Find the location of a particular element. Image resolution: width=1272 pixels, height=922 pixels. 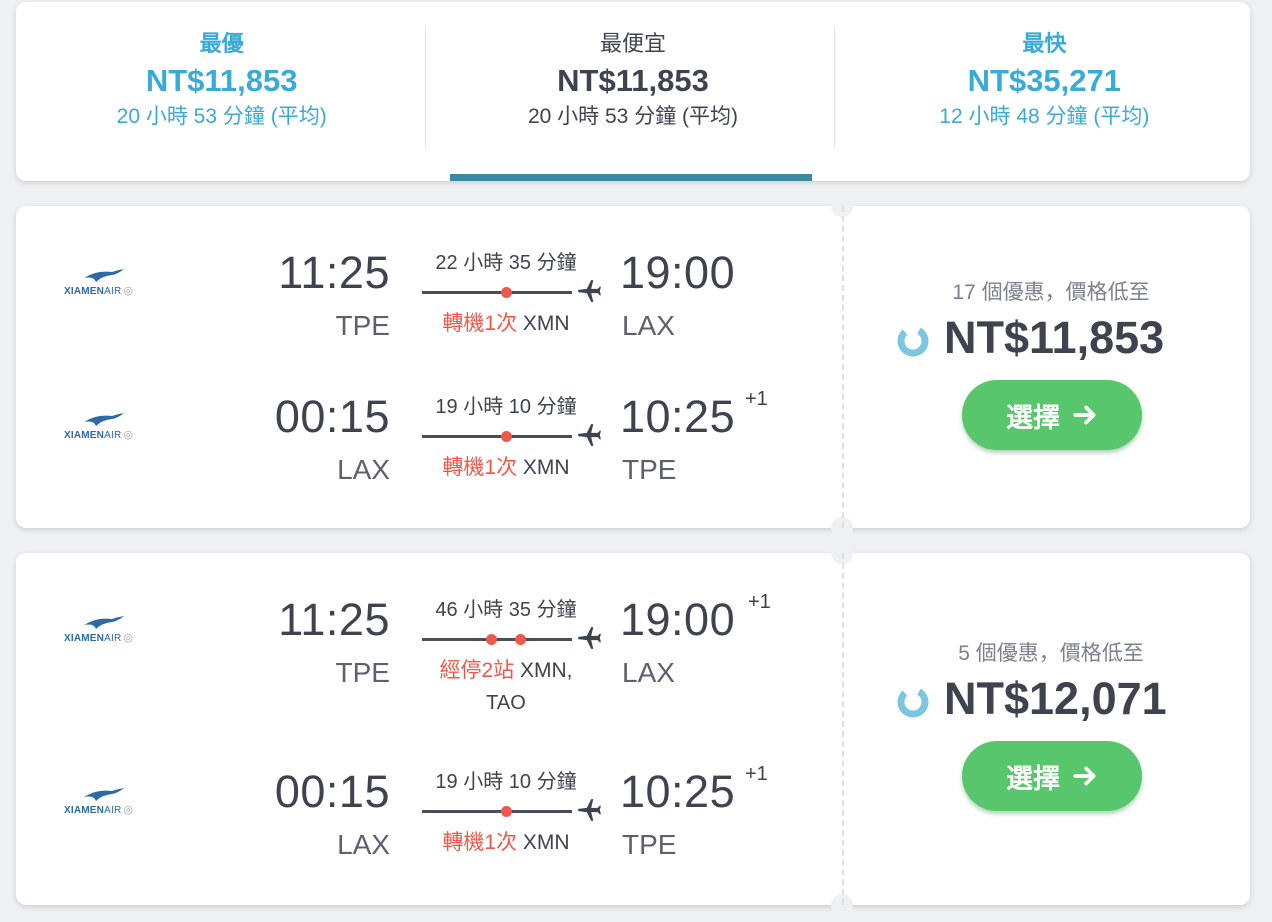

stop-airports-second: TAO is located at coordinates (506, 703).